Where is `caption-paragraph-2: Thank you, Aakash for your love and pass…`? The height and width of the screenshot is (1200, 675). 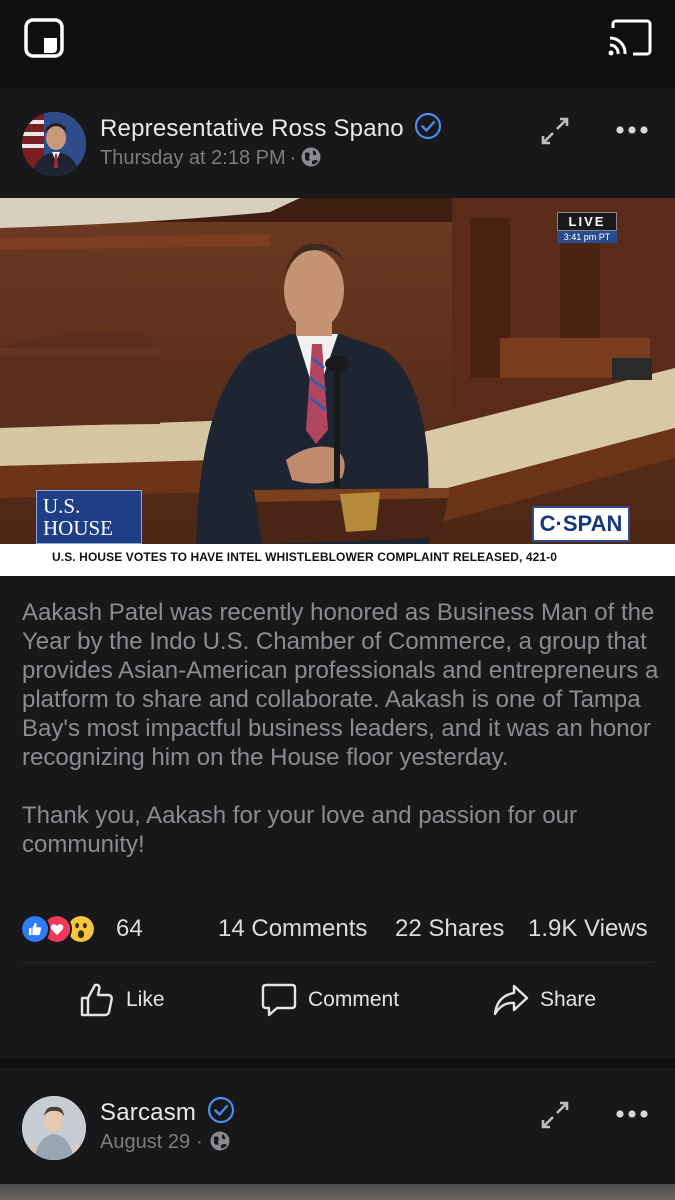 caption-paragraph-2: Thank you, Aakash for your love and pass… is located at coordinates (299, 830).